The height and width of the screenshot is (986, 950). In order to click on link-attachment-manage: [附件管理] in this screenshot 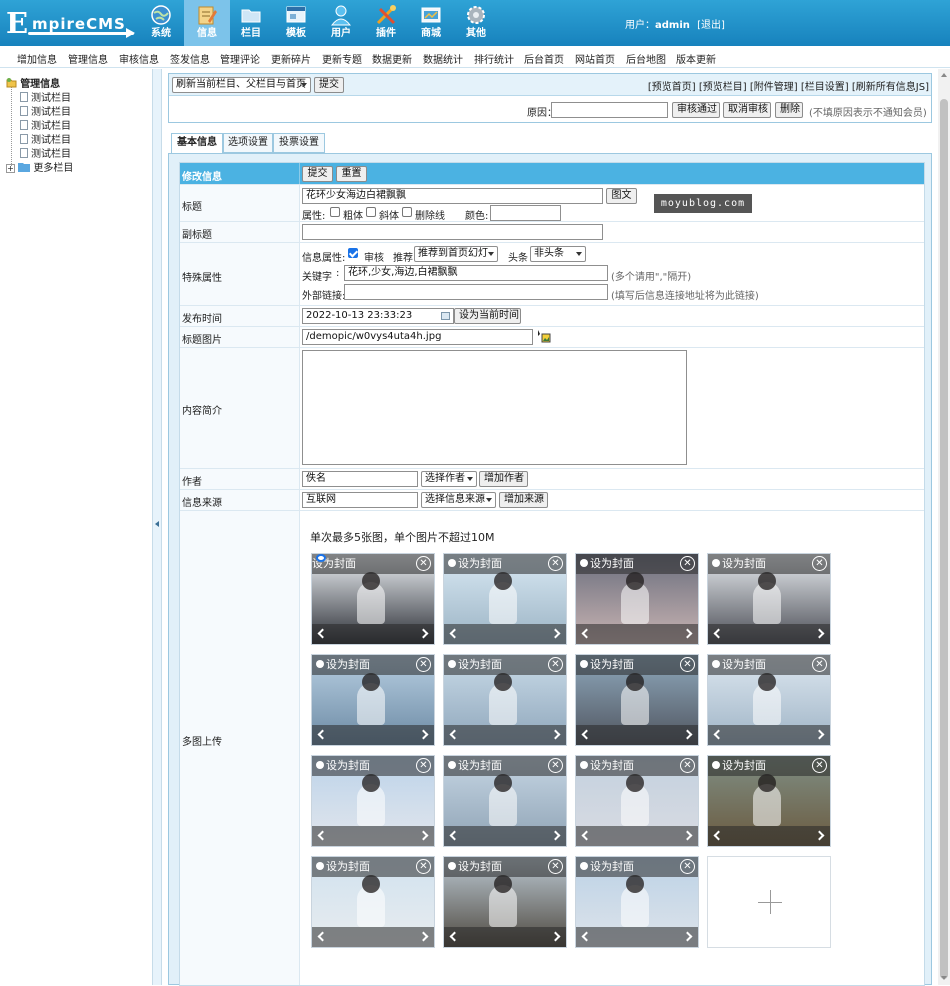, I will do `click(774, 87)`.